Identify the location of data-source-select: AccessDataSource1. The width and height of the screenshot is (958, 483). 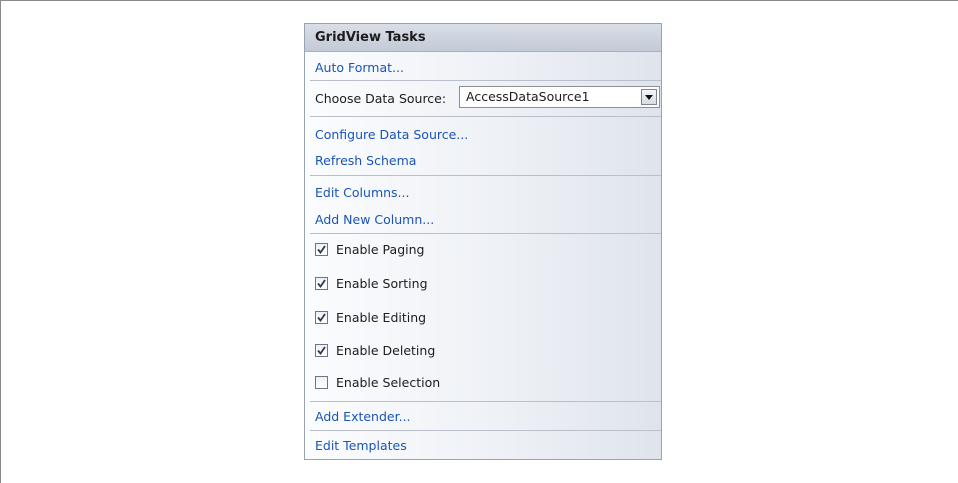
(559, 97).